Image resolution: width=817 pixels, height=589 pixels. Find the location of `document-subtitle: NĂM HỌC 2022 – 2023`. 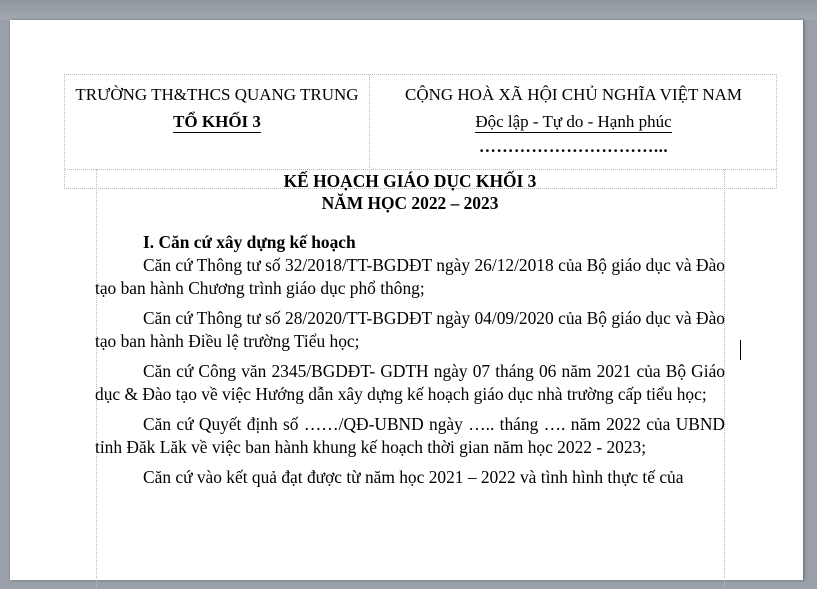

document-subtitle: NĂM HỌC 2022 – 2023 is located at coordinates (410, 203).